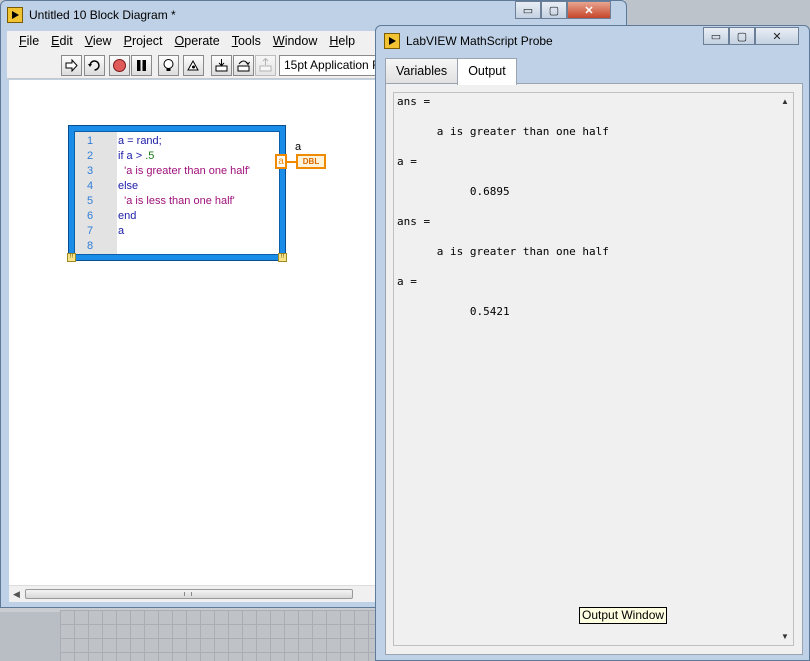 The width and height of the screenshot is (810, 661). Describe the element at coordinates (392, 41) in the screenshot. I see `labview-probe-icon` at that location.